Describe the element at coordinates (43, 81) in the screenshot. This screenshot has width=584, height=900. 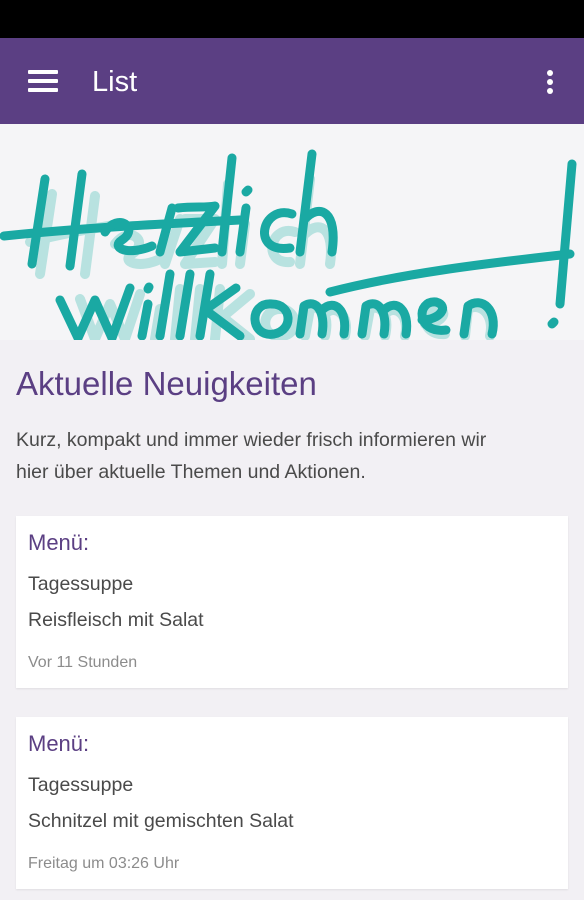
I see `hamburger-menu-icon` at that location.